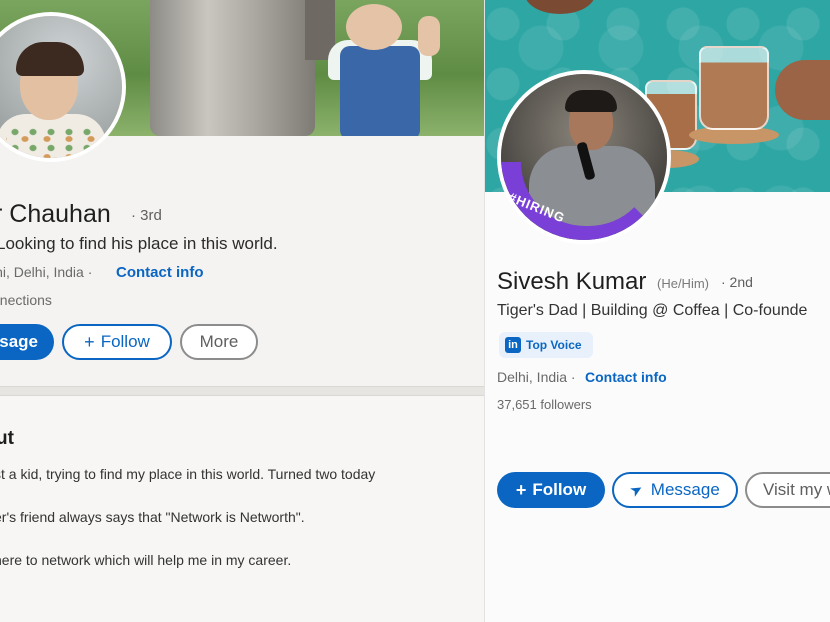 This screenshot has width=830, height=622. I want to click on left-follow-button: + Follow, so click(117, 342).